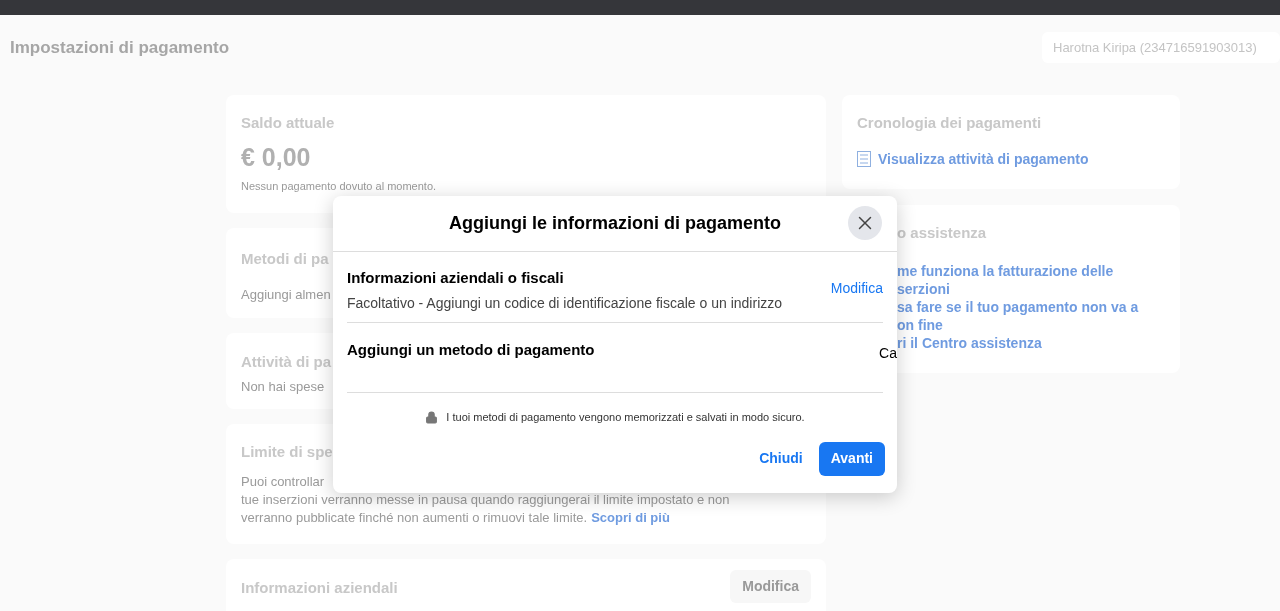 The width and height of the screenshot is (1280, 611). What do you see at coordinates (888, 353) in the screenshot?
I see `payment-option-text: Ca` at bounding box center [888, 353].